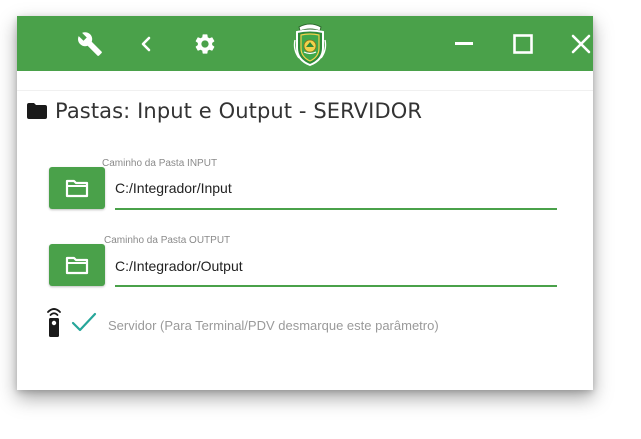 Image resolution: width=641 pixels, height=439 pixels. Describe the element at coordinates (523, 43) in the screenshot. I see `maximize-icon` at that location.